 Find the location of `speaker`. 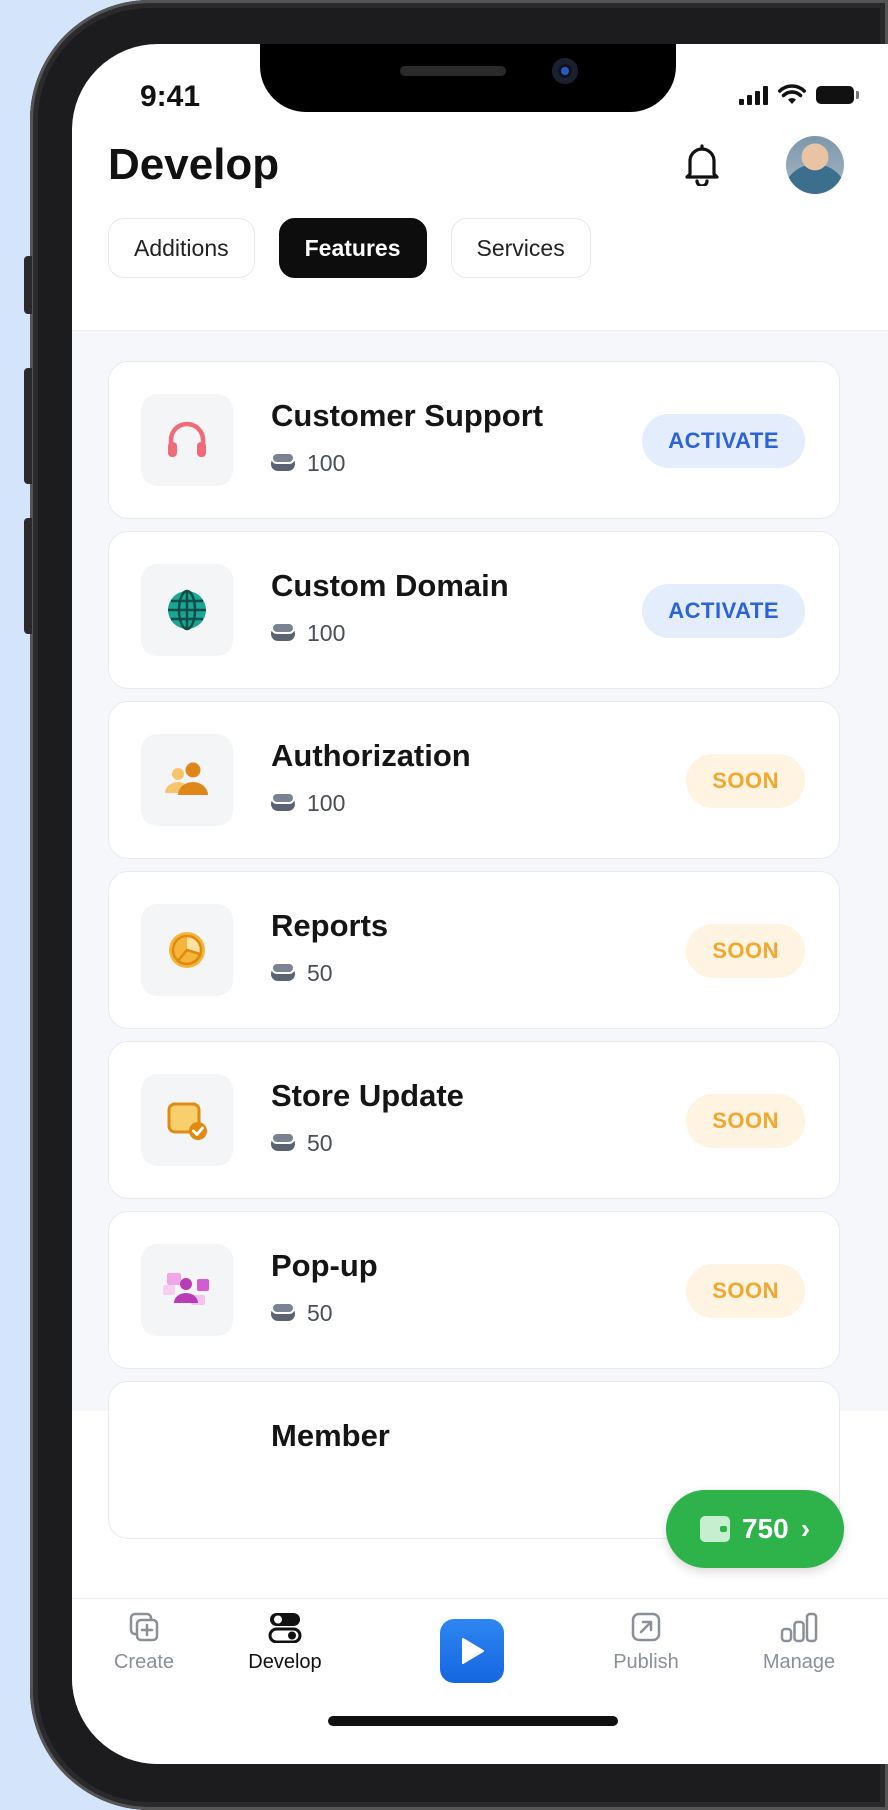

speaker is located at coordinates (453, 71).